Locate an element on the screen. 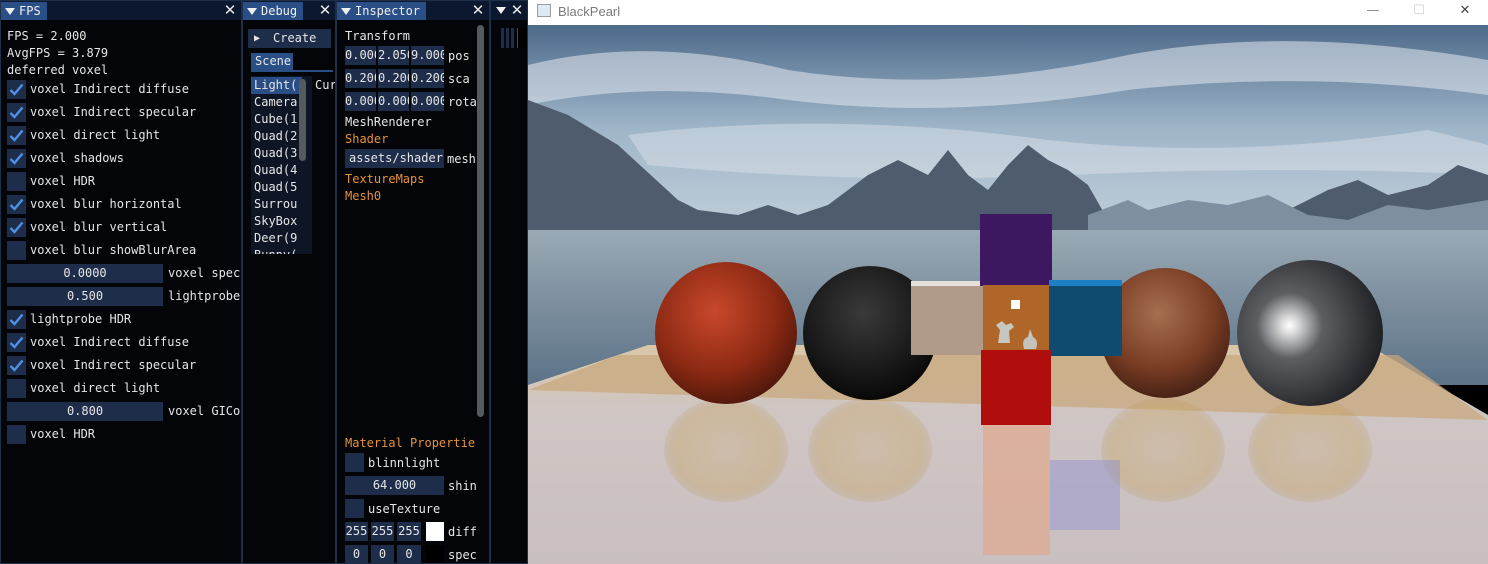 The height and width of the screenshot is (564, 1488). diffuse-g-field: 255 is located at coordinates (382, 531).